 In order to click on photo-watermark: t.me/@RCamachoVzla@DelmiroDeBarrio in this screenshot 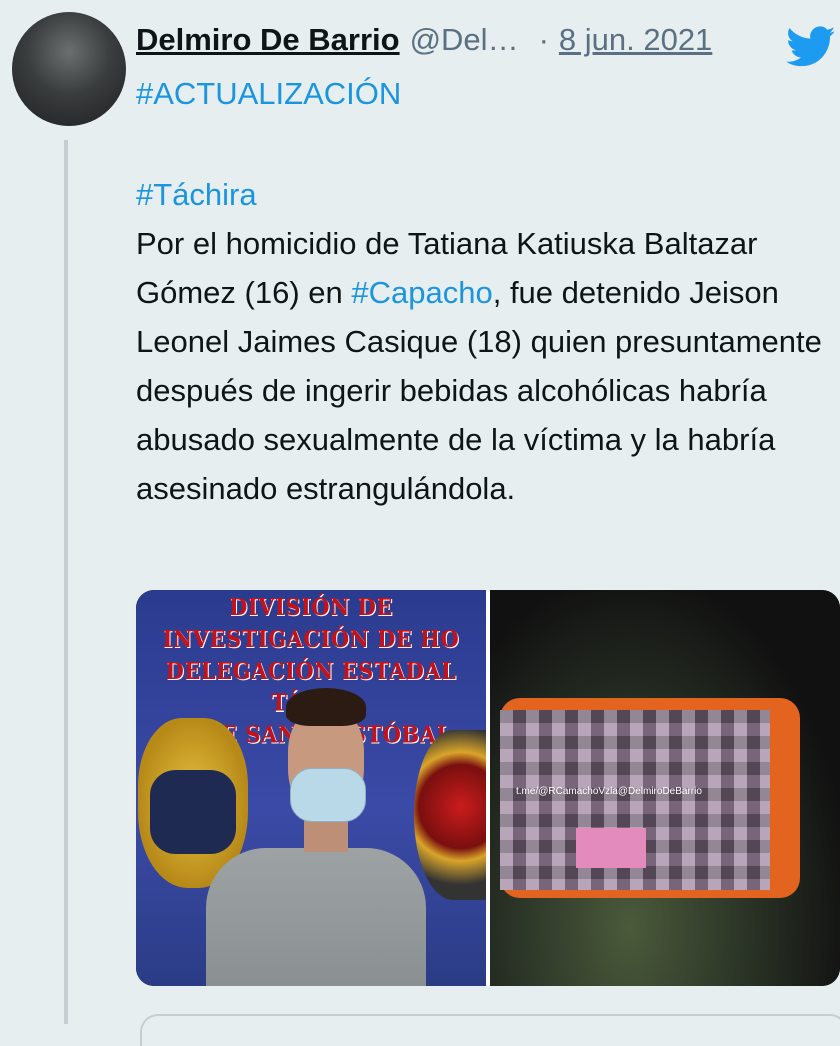, I will do `click(609, 791)`.